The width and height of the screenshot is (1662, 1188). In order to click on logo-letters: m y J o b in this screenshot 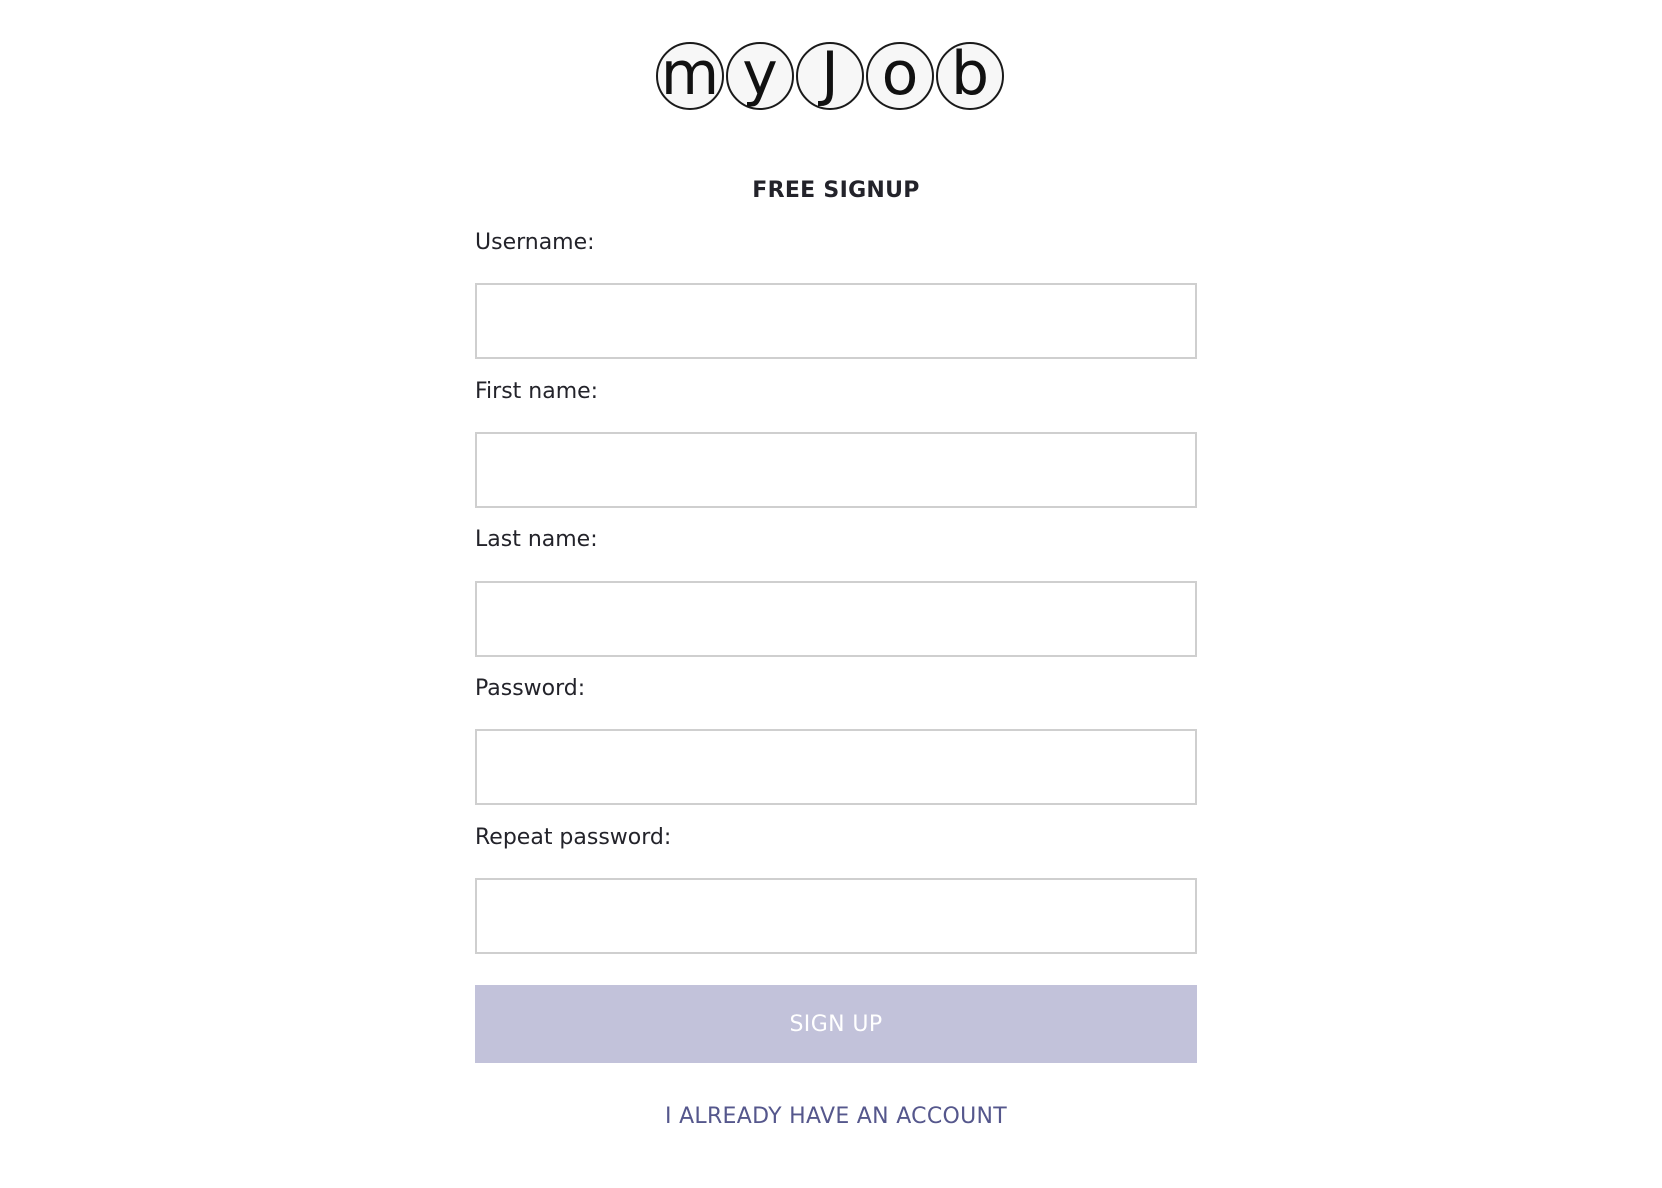, I will do `click(830, 76)`.